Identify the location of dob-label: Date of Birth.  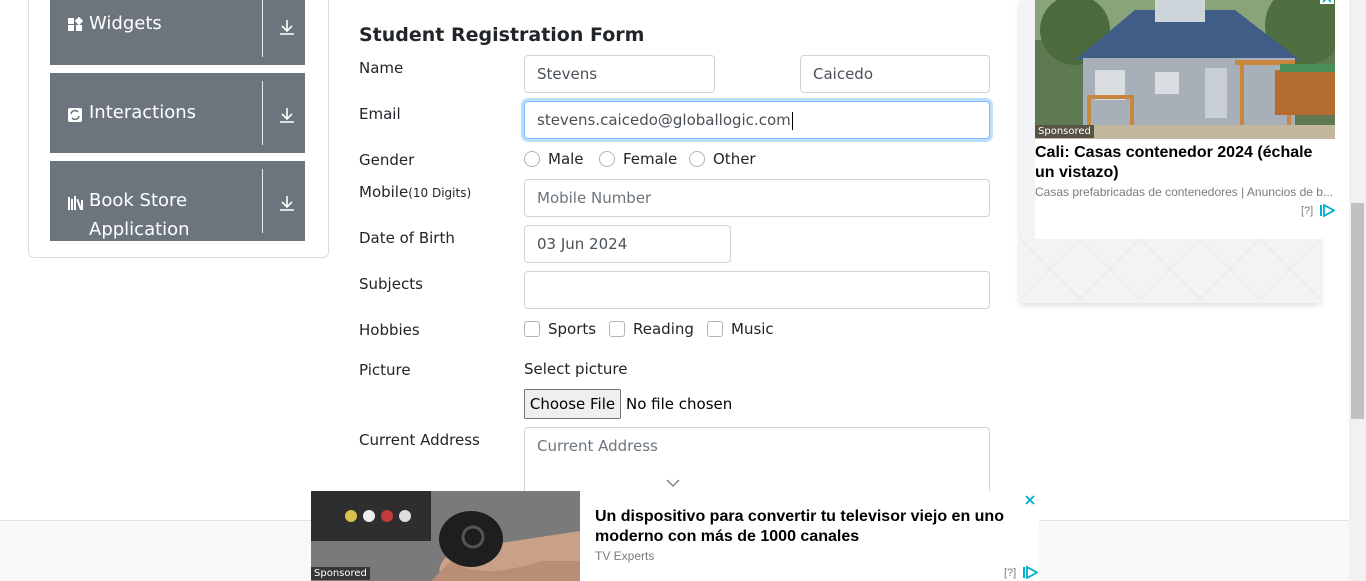
(407, 238).